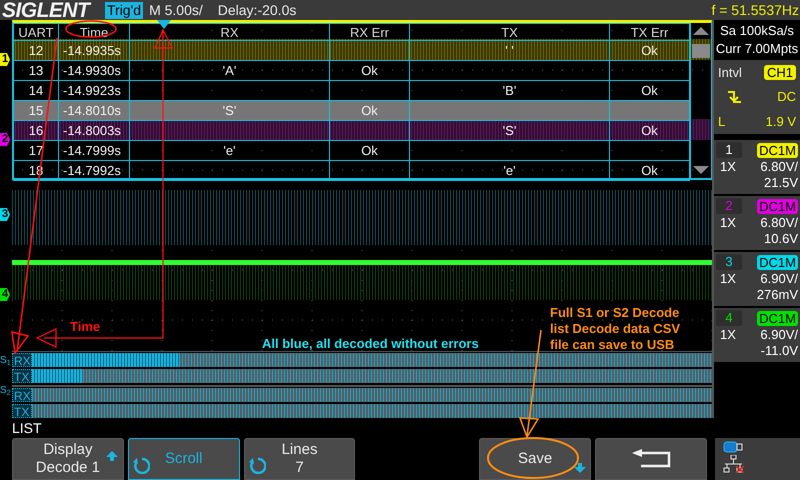 This screenshot has width=800, height=480. I want to click on sample-rate: Sa 100kSa/s, so click(757, 31).